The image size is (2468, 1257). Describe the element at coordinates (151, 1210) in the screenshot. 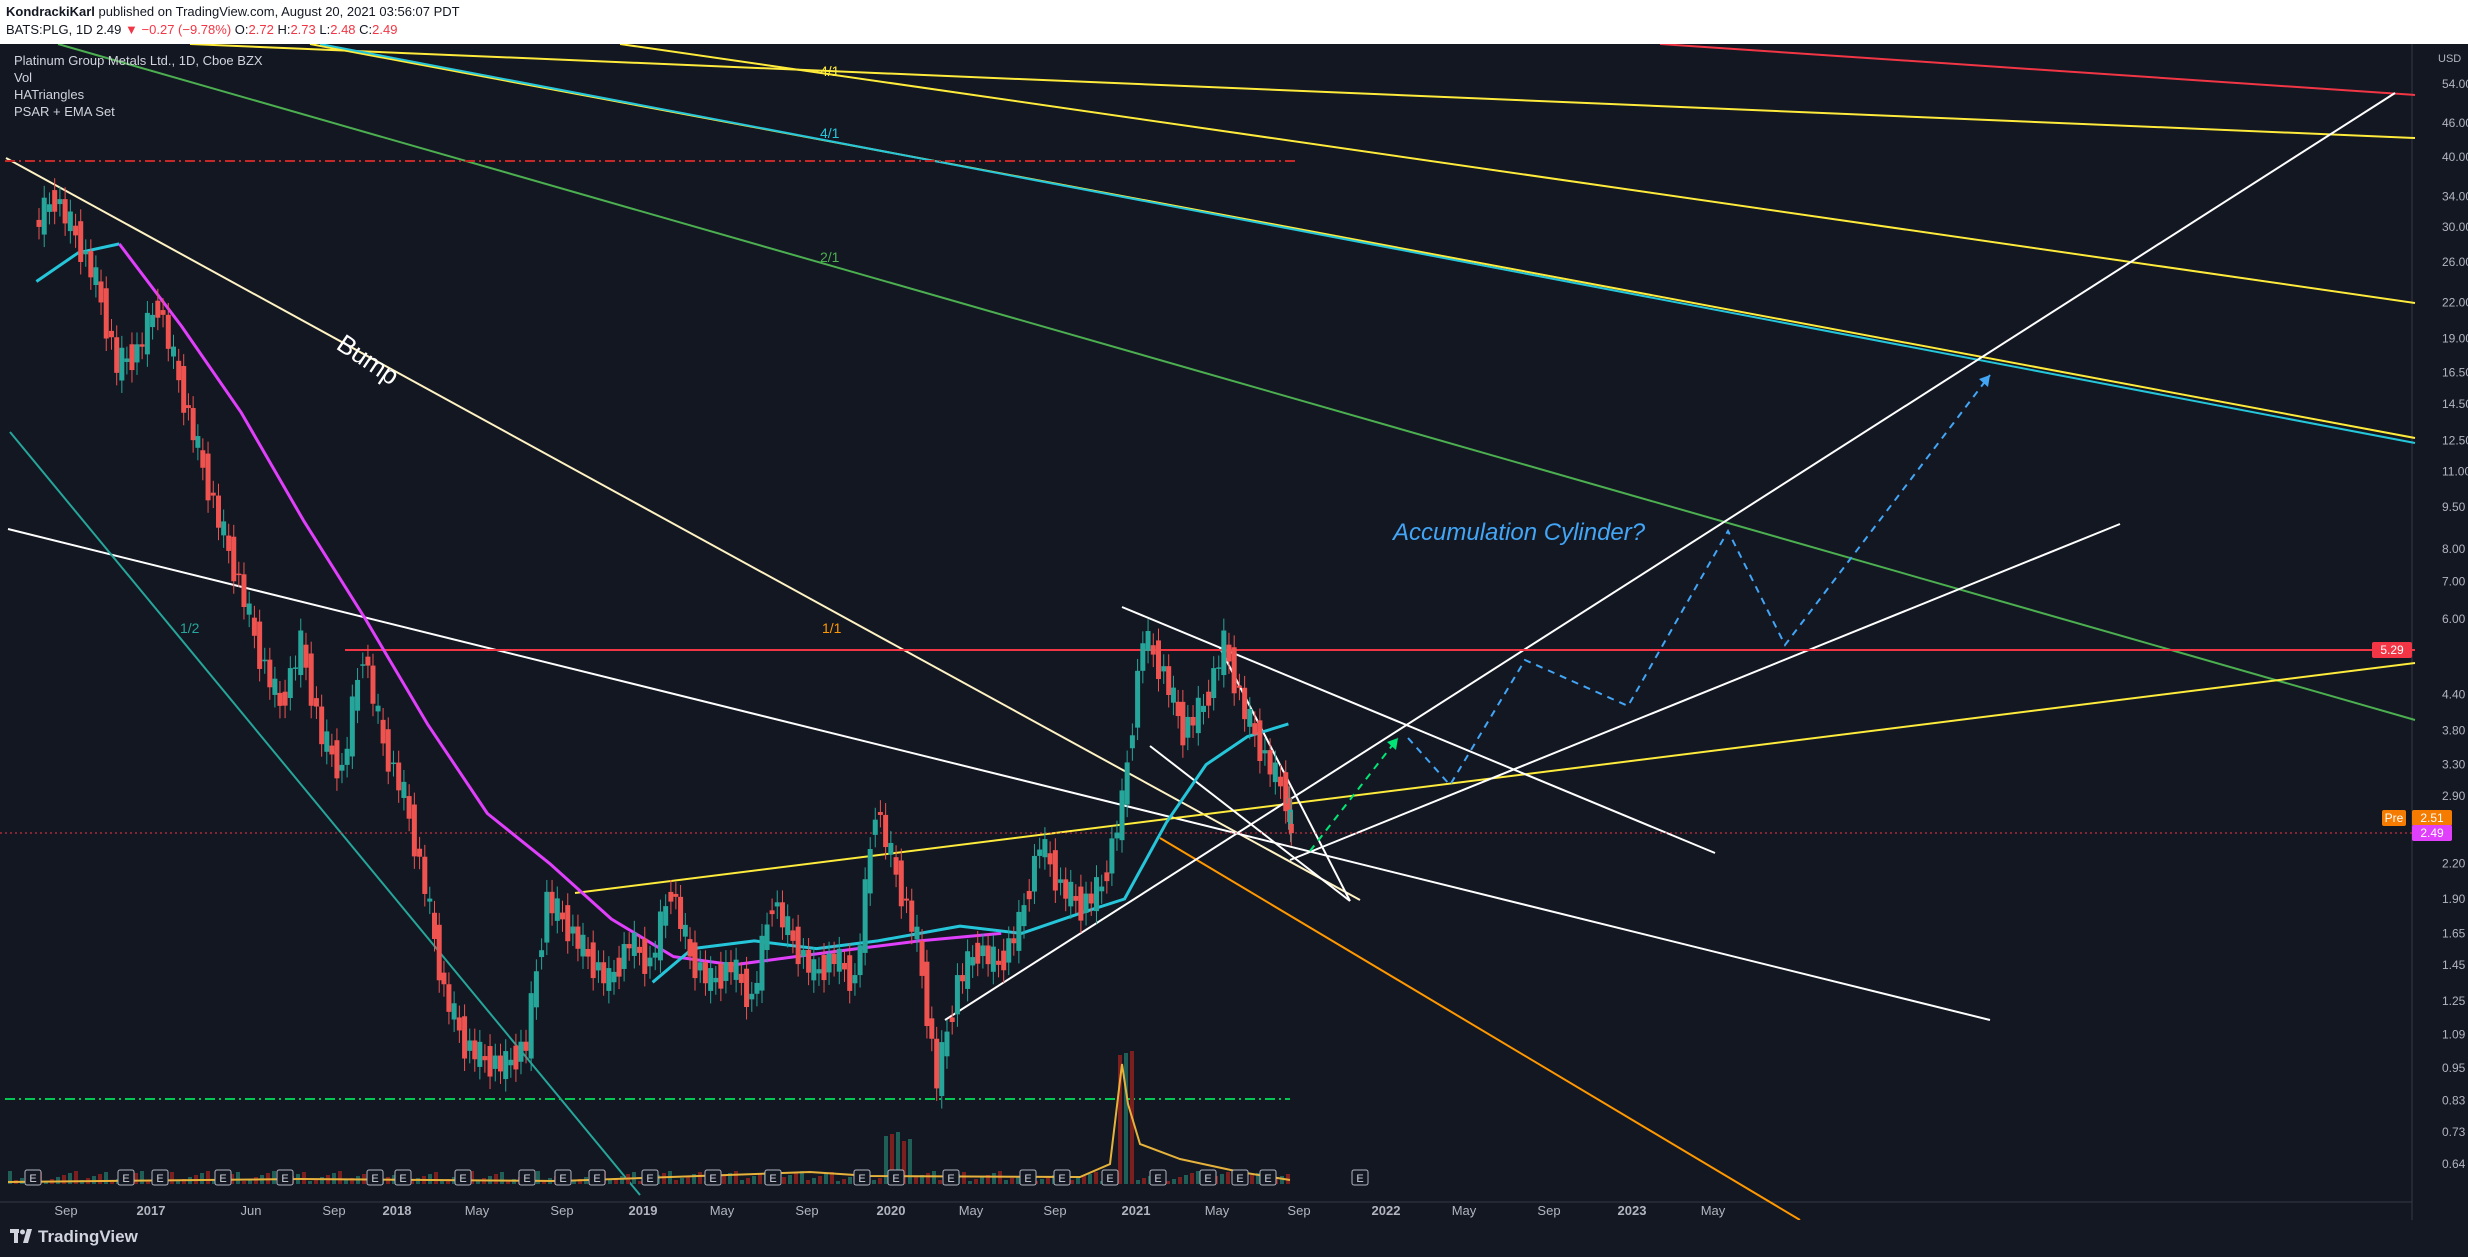

I see `x-tick-label: 2017` at that location.